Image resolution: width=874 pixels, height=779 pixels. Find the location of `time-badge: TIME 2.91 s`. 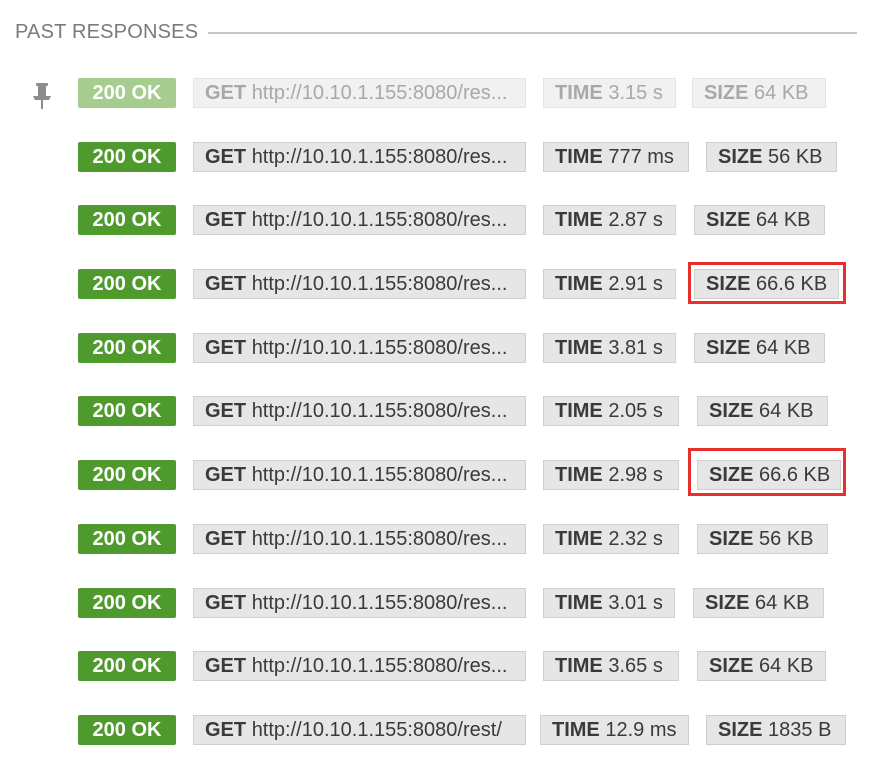

time-badge: TIME 2.91 s is located at coordinates (609, 284).